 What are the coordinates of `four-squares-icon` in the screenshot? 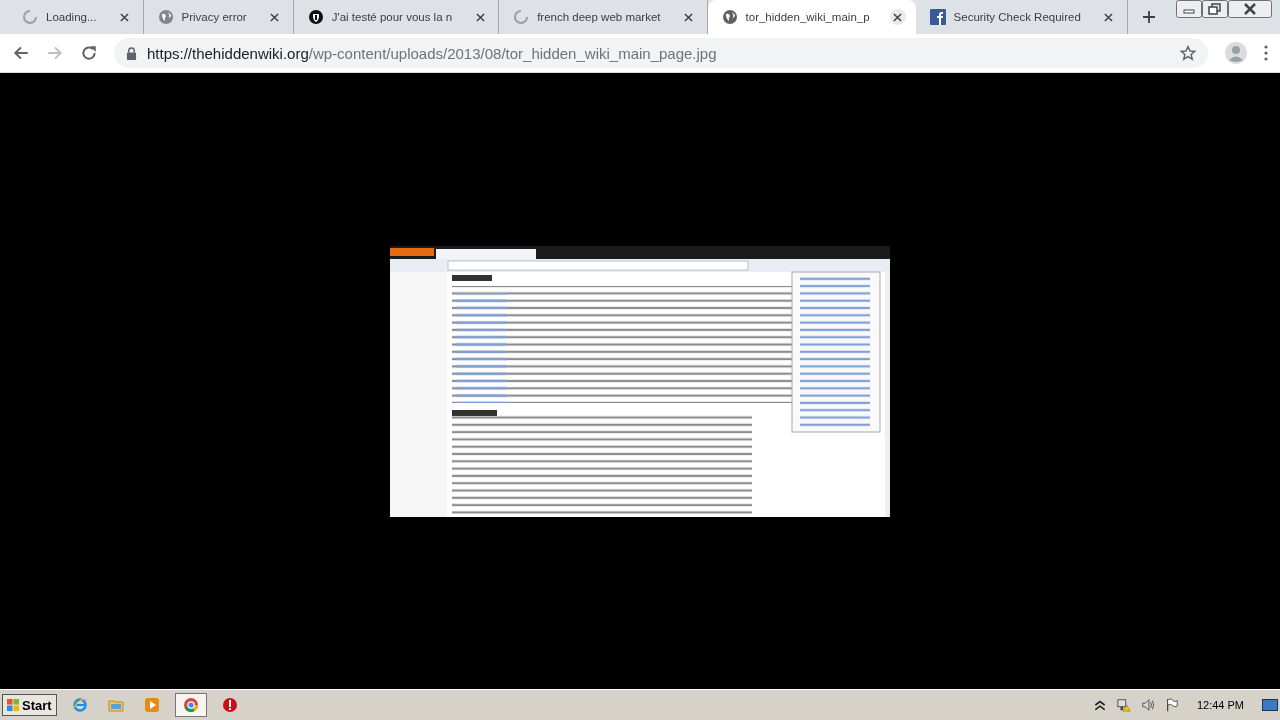 It's located at (13, 705).